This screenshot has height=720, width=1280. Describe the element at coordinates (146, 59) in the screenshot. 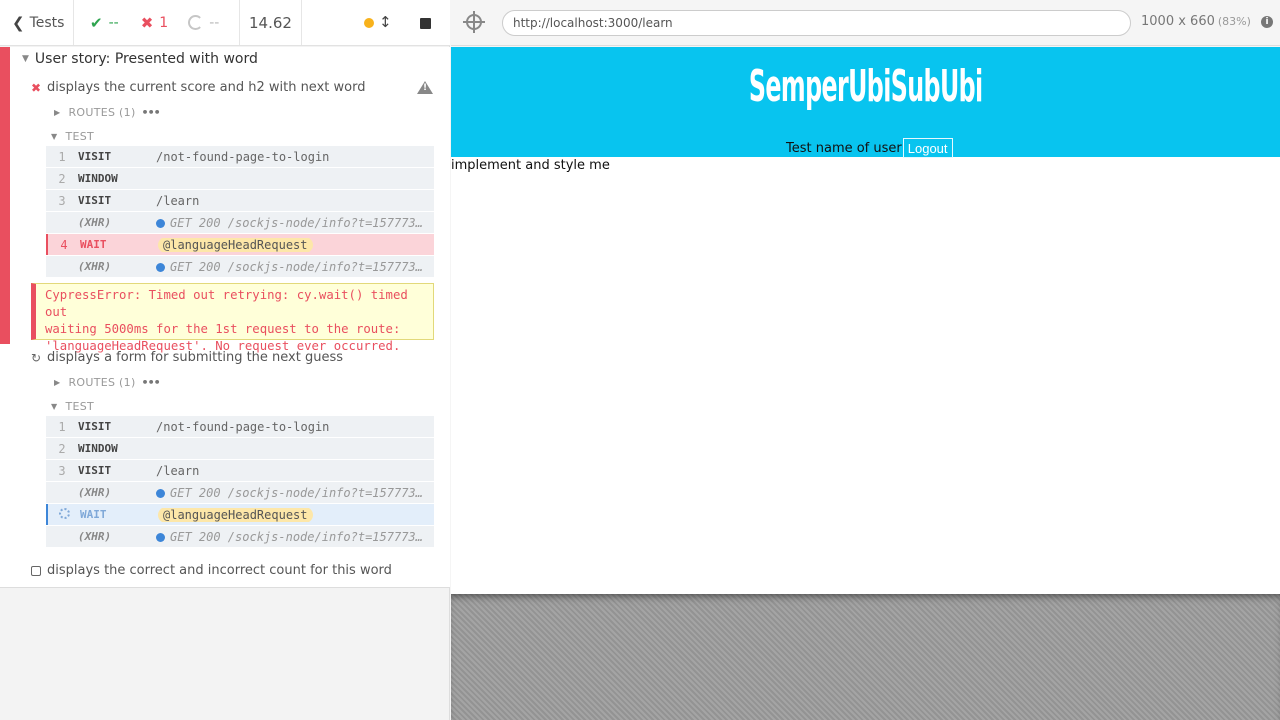

I see `suite-title-text: User story: Presented with word` at that location.